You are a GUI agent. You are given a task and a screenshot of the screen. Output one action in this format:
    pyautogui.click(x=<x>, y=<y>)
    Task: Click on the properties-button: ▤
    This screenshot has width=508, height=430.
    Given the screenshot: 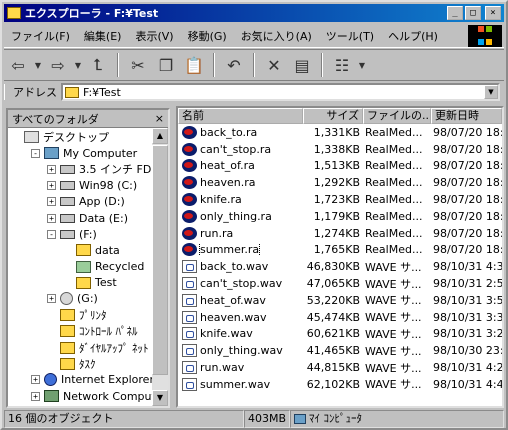 What is the action you would take?
    pyautogui.click(x=302, y=65)
    